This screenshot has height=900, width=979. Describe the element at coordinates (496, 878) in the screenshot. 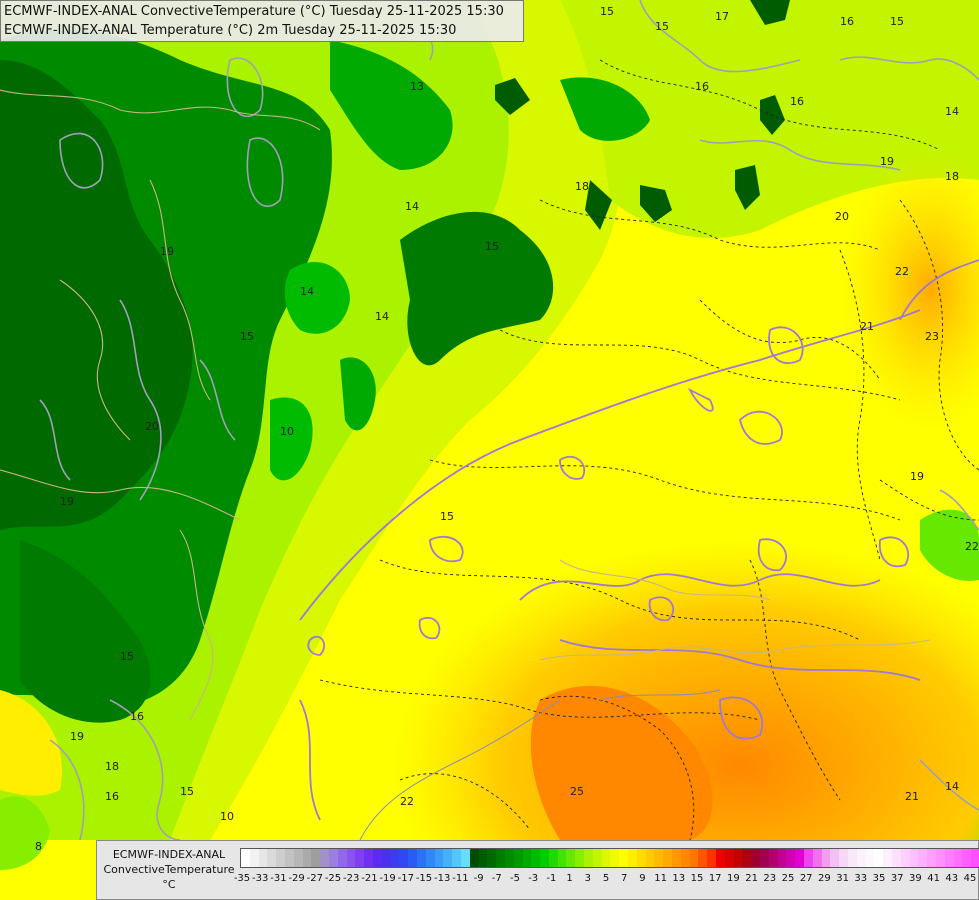

I see `legend-tick-label: -7` at that location.